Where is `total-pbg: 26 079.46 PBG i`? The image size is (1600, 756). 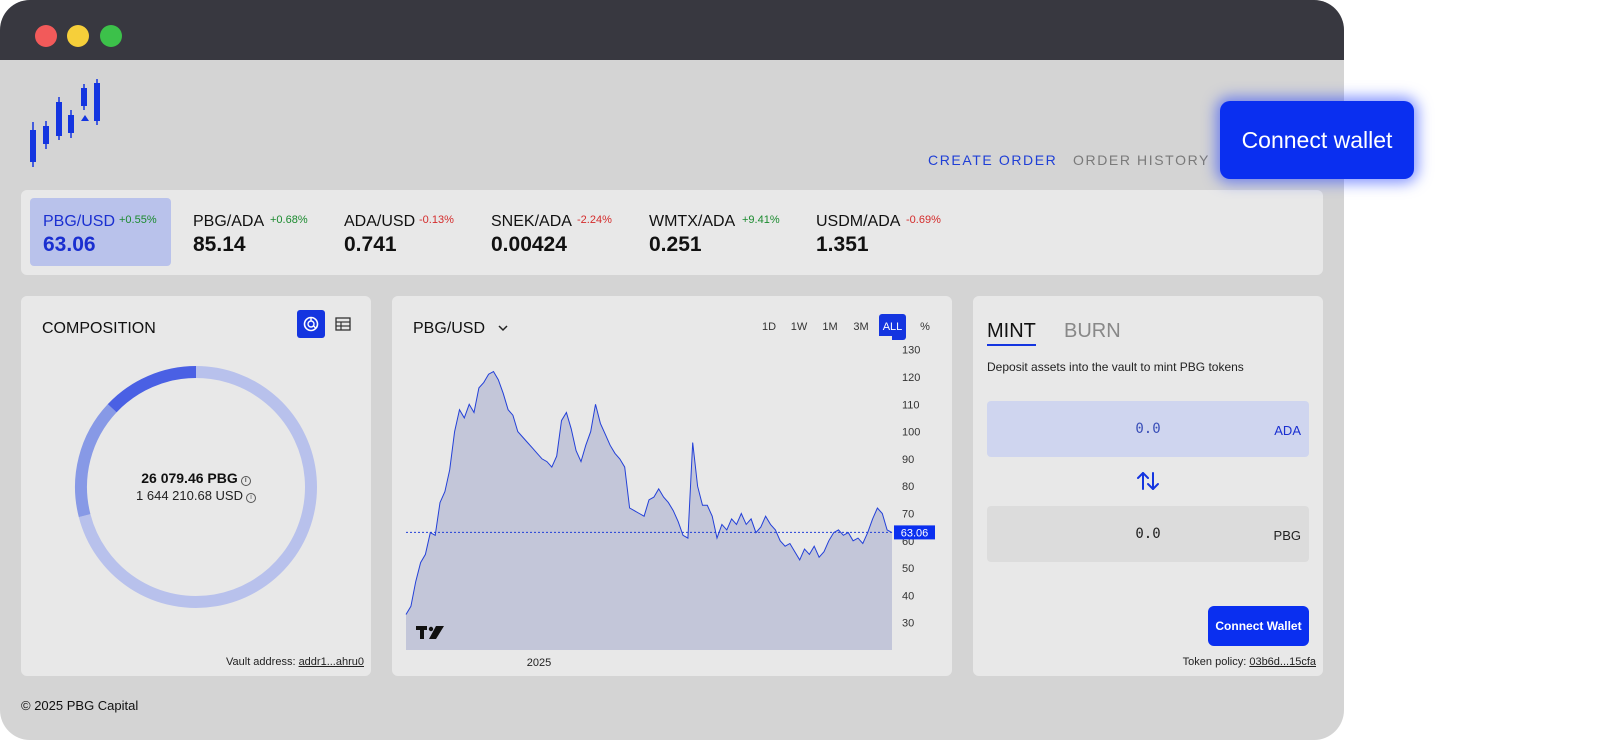 total-pbg: 26 079.46 PBG i is located at coordinates (196, 478).